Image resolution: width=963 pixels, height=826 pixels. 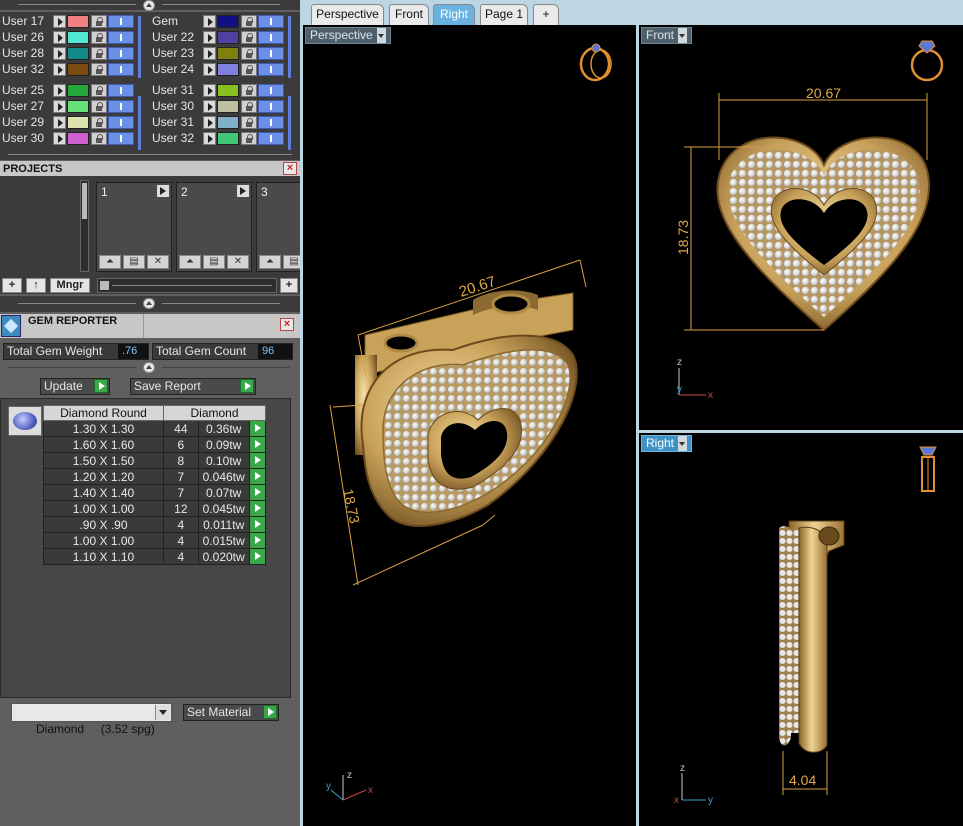 I want to click on project-card: 2 ⏶ ▤ ✕, so click(x=214, y=227).